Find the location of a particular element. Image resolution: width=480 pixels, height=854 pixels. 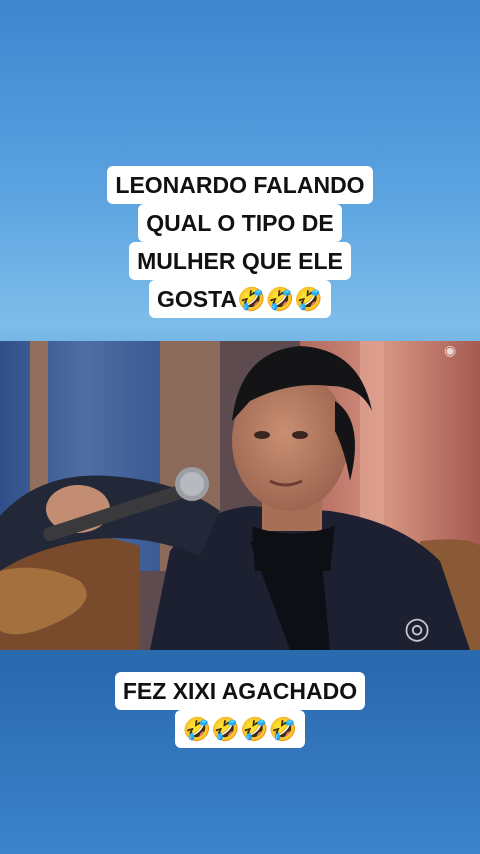

top-caption-line-4: GOSTA🤣🤣🤣 is located at coordinates (240, 299).